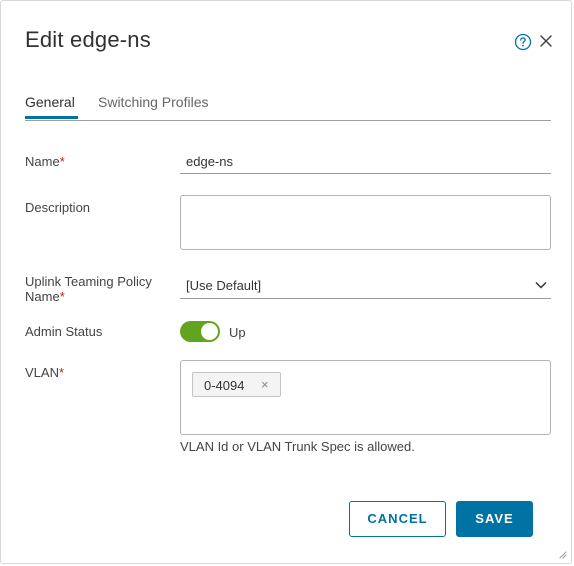  I want to click on uplink-teaming-policy-label: Uplink Teaming Policy Name*, so click(88, 289).